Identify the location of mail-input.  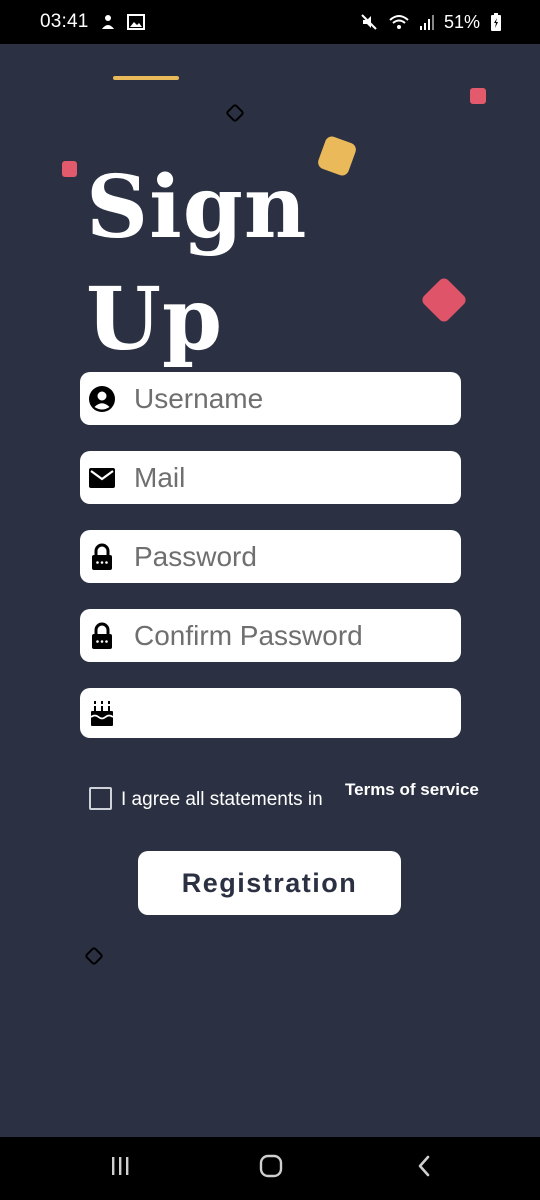
(284, 477).